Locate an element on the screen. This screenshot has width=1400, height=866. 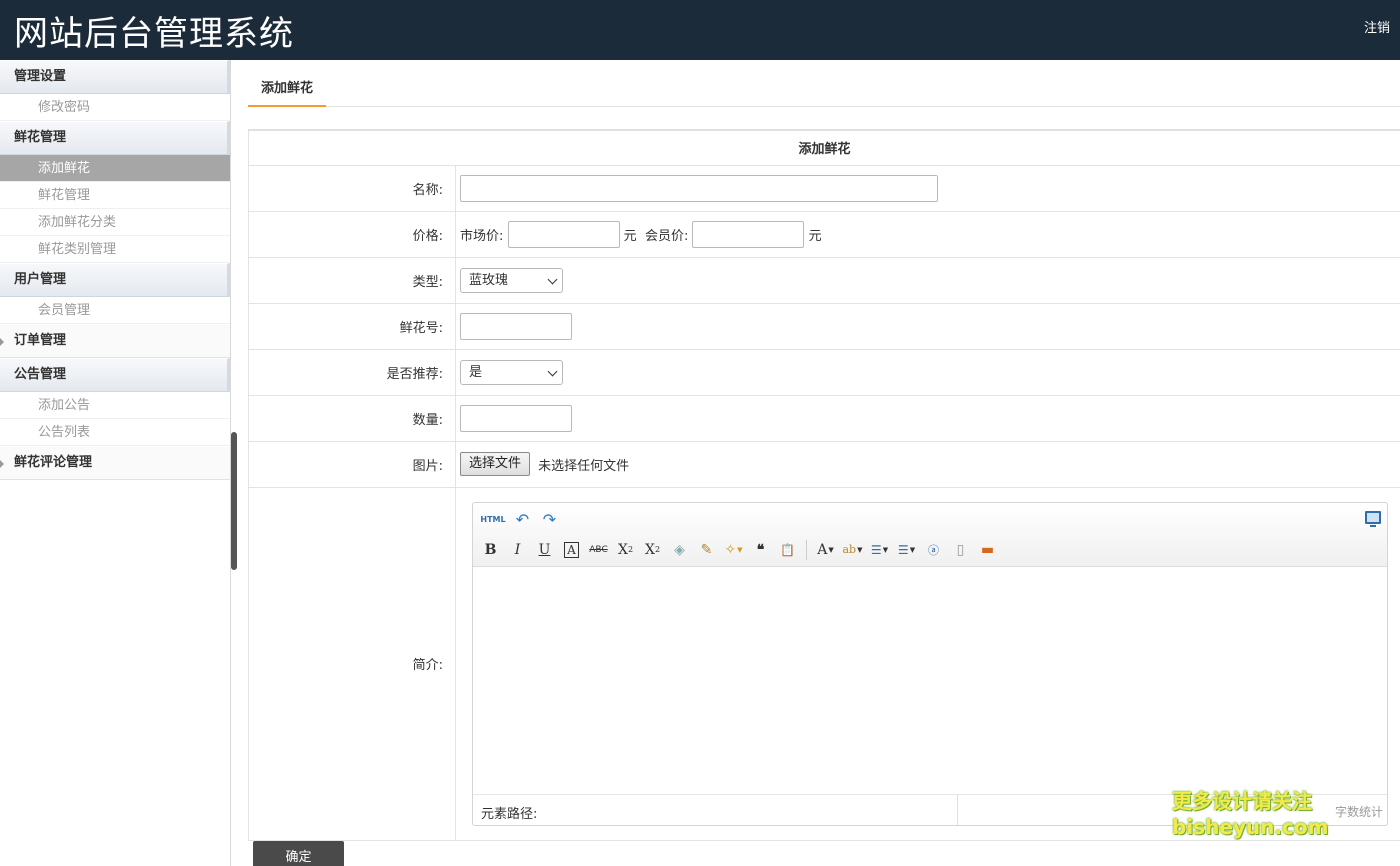
sidebar-item-add-flower-category: 添加鲜花分类 is located at coordinates (115, 222).